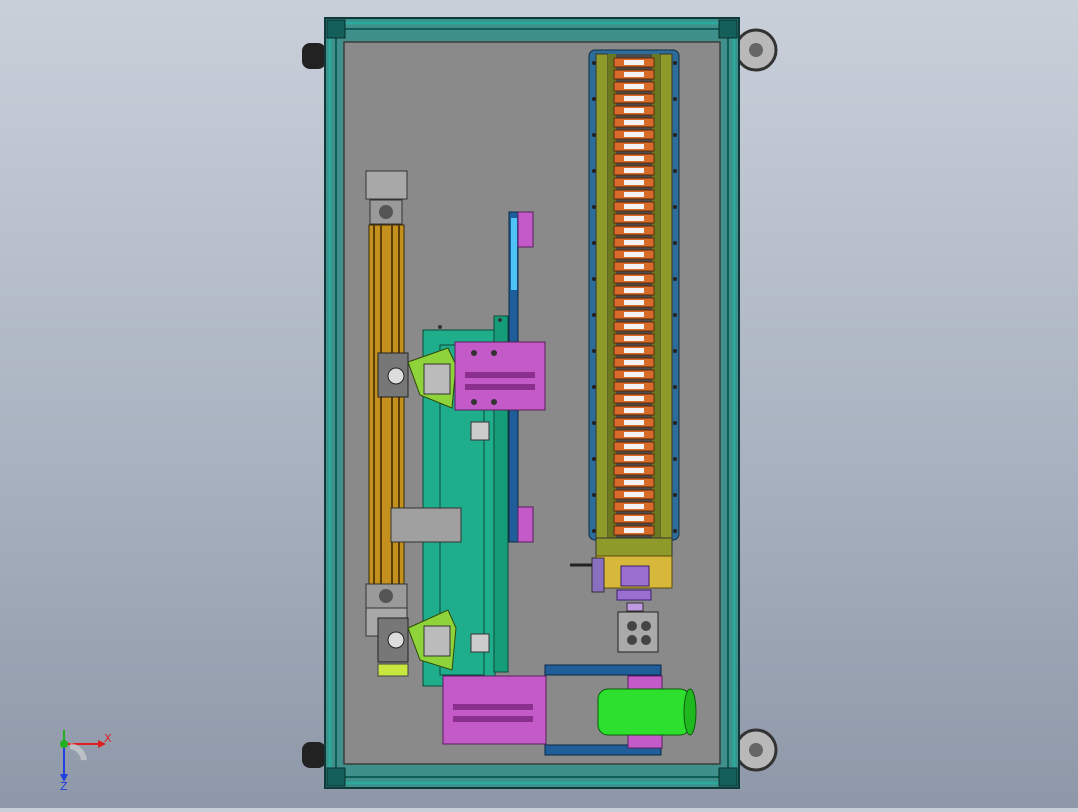 The image size is (1078, 812). What do you see at coordinates (86, 761) in the screenshot?
I see `triad-icon: X Z` at bounding box center [86, 761].